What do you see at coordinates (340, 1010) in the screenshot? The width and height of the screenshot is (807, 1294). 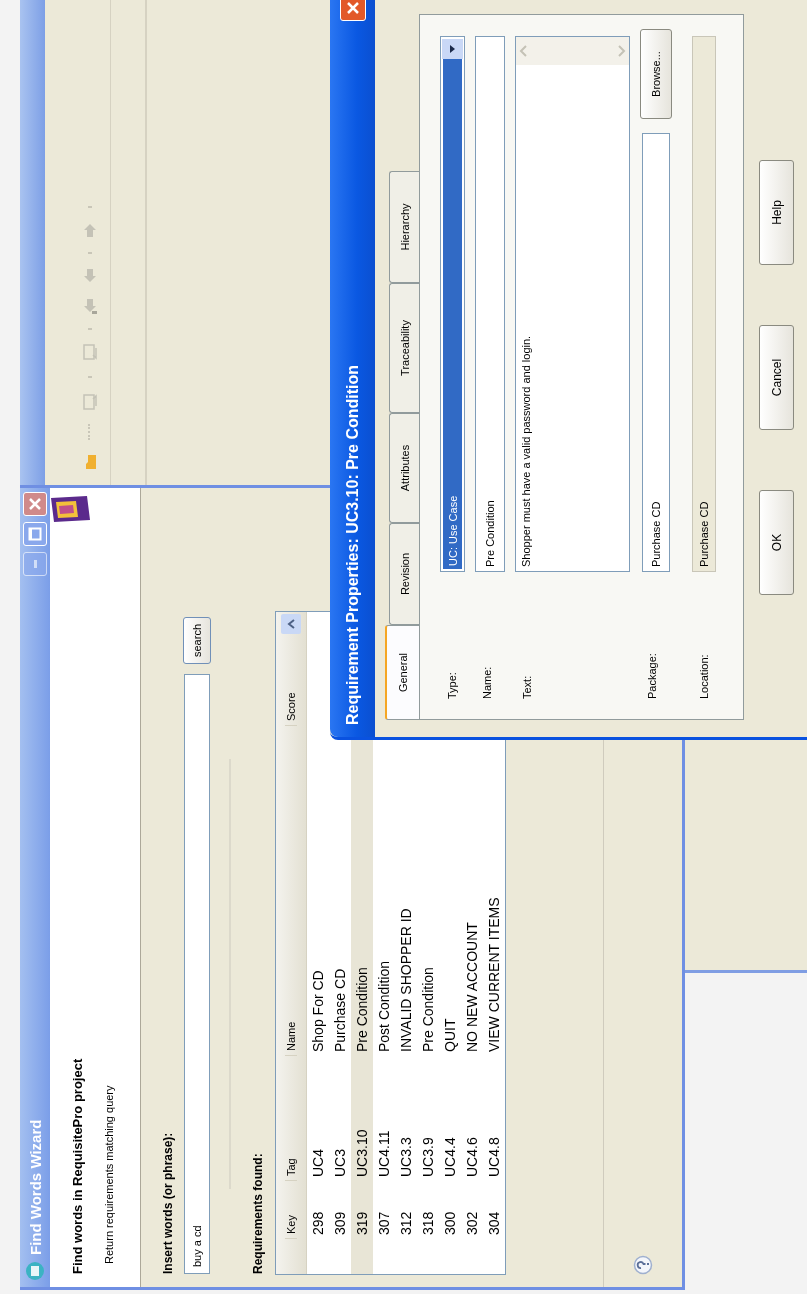 I see `table-cell-text: Purchase CD` at bounding box center [340, 1010].